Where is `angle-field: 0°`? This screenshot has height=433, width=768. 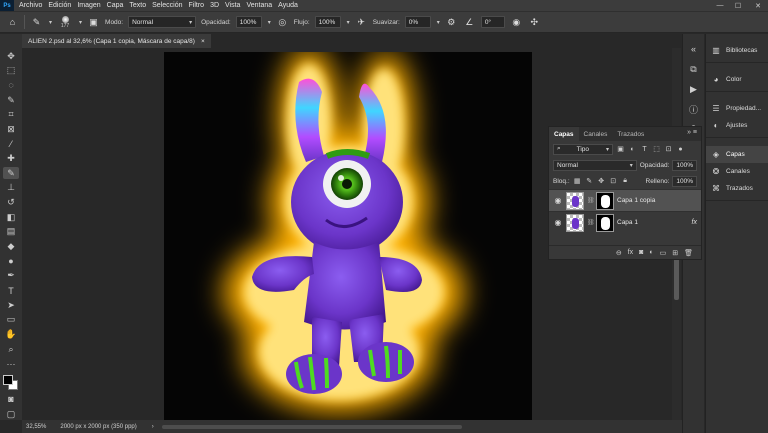
angle-field: 0° is located at coordinates (492, 22).